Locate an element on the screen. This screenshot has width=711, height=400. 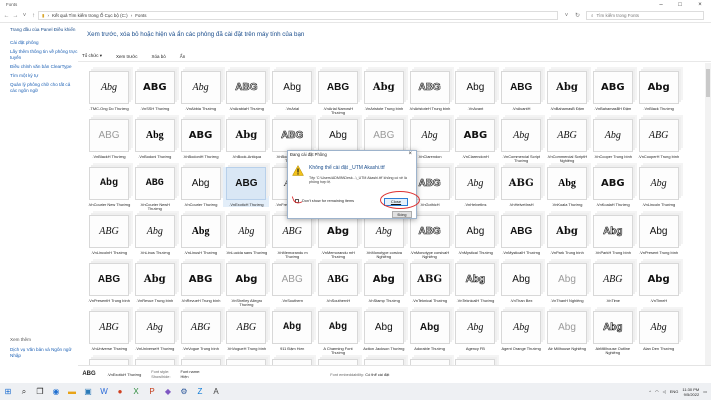
powerpoint-icon: P is located at coordinates (152, 391).